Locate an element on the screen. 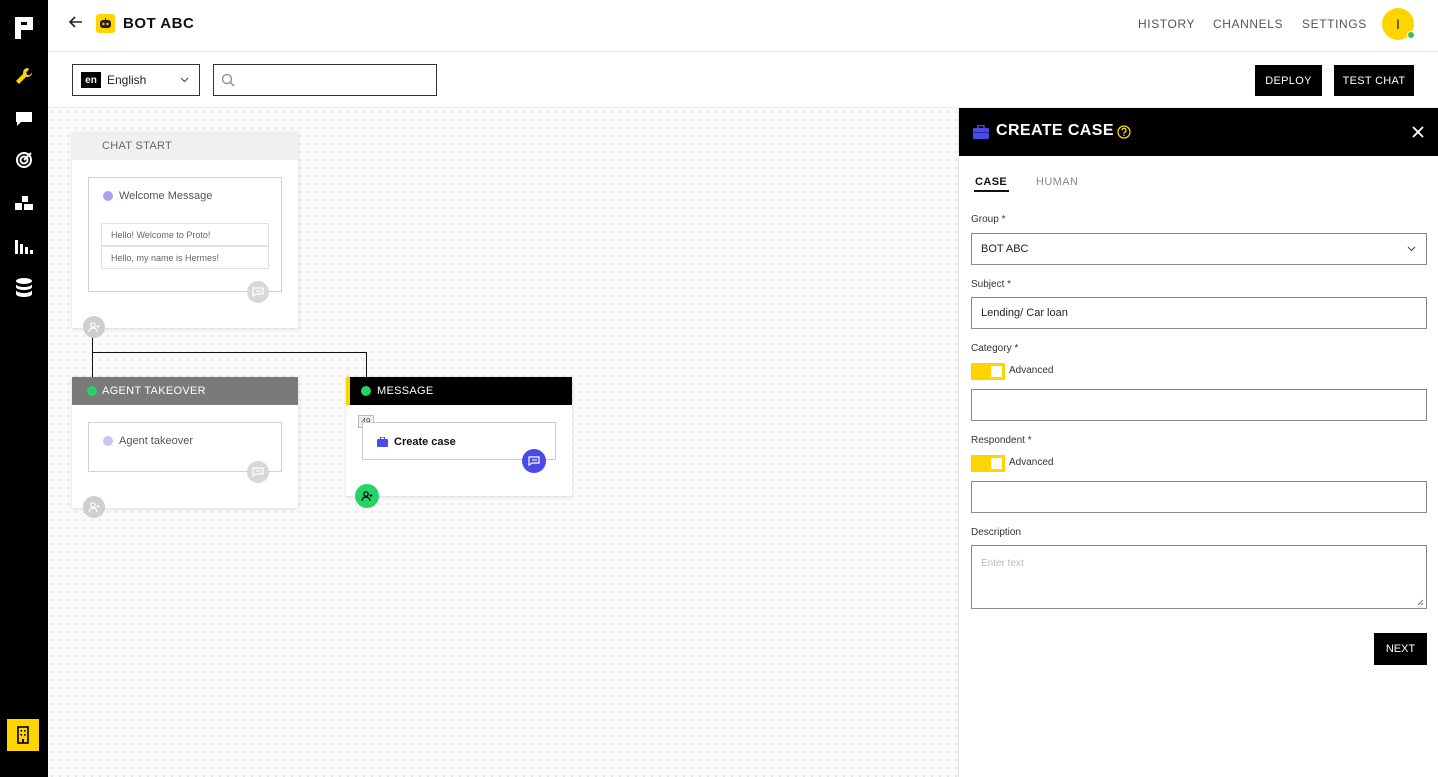 Image resolution: width=1438 pixels, height=777 pixels. bot-avatar-icon is located at coordinates (105, 23).